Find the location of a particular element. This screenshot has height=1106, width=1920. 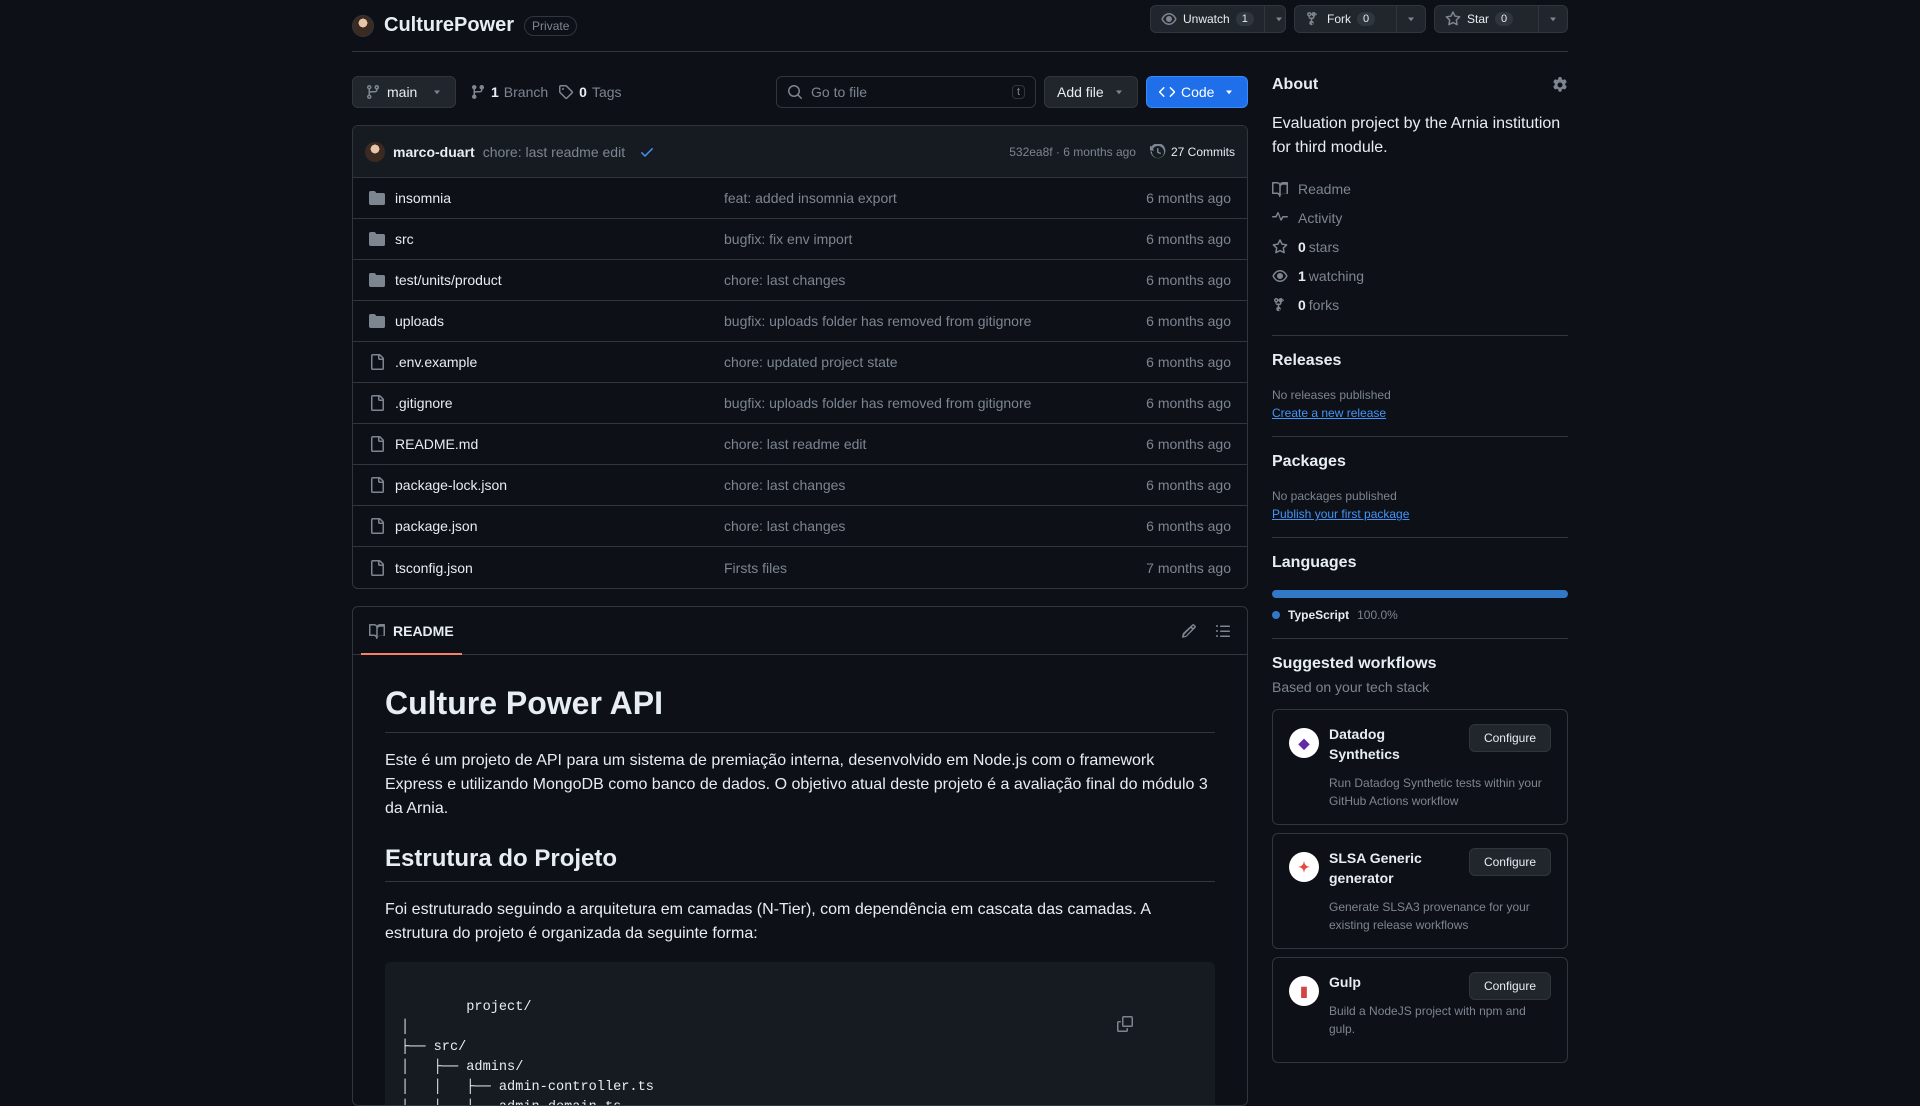

publish-package-link: Publish your first package is located at coordinates (1420, 514).